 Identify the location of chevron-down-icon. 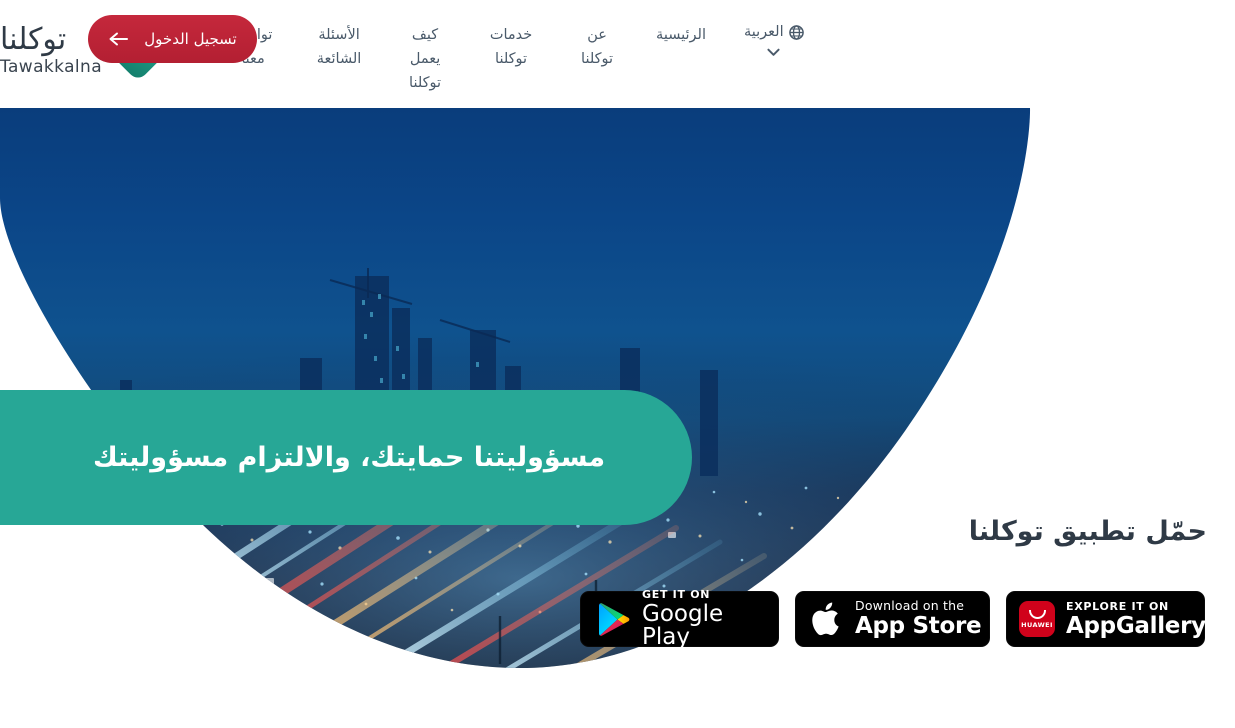
(773, 52).